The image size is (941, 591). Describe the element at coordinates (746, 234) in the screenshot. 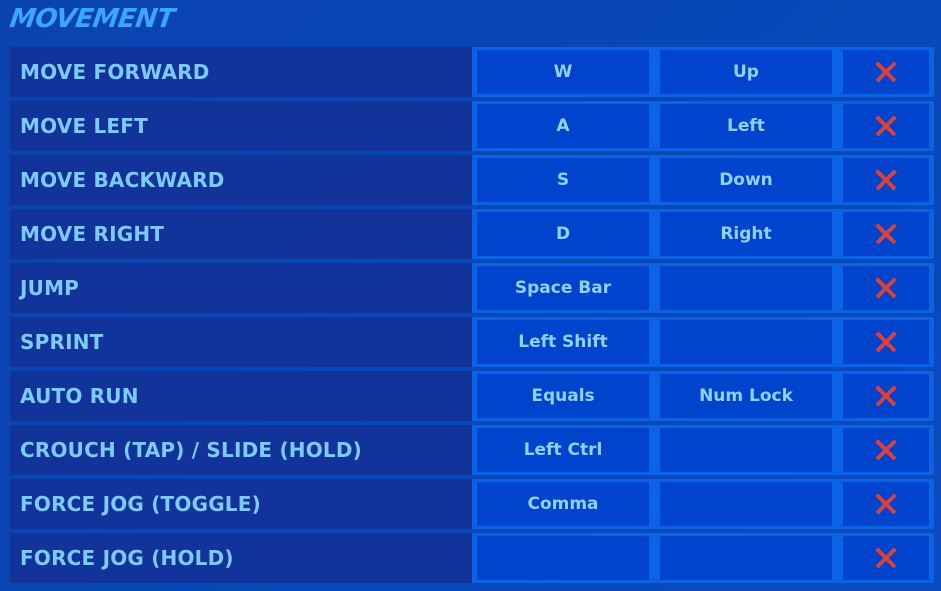

I see `secondary-key-button: Right` at that location.